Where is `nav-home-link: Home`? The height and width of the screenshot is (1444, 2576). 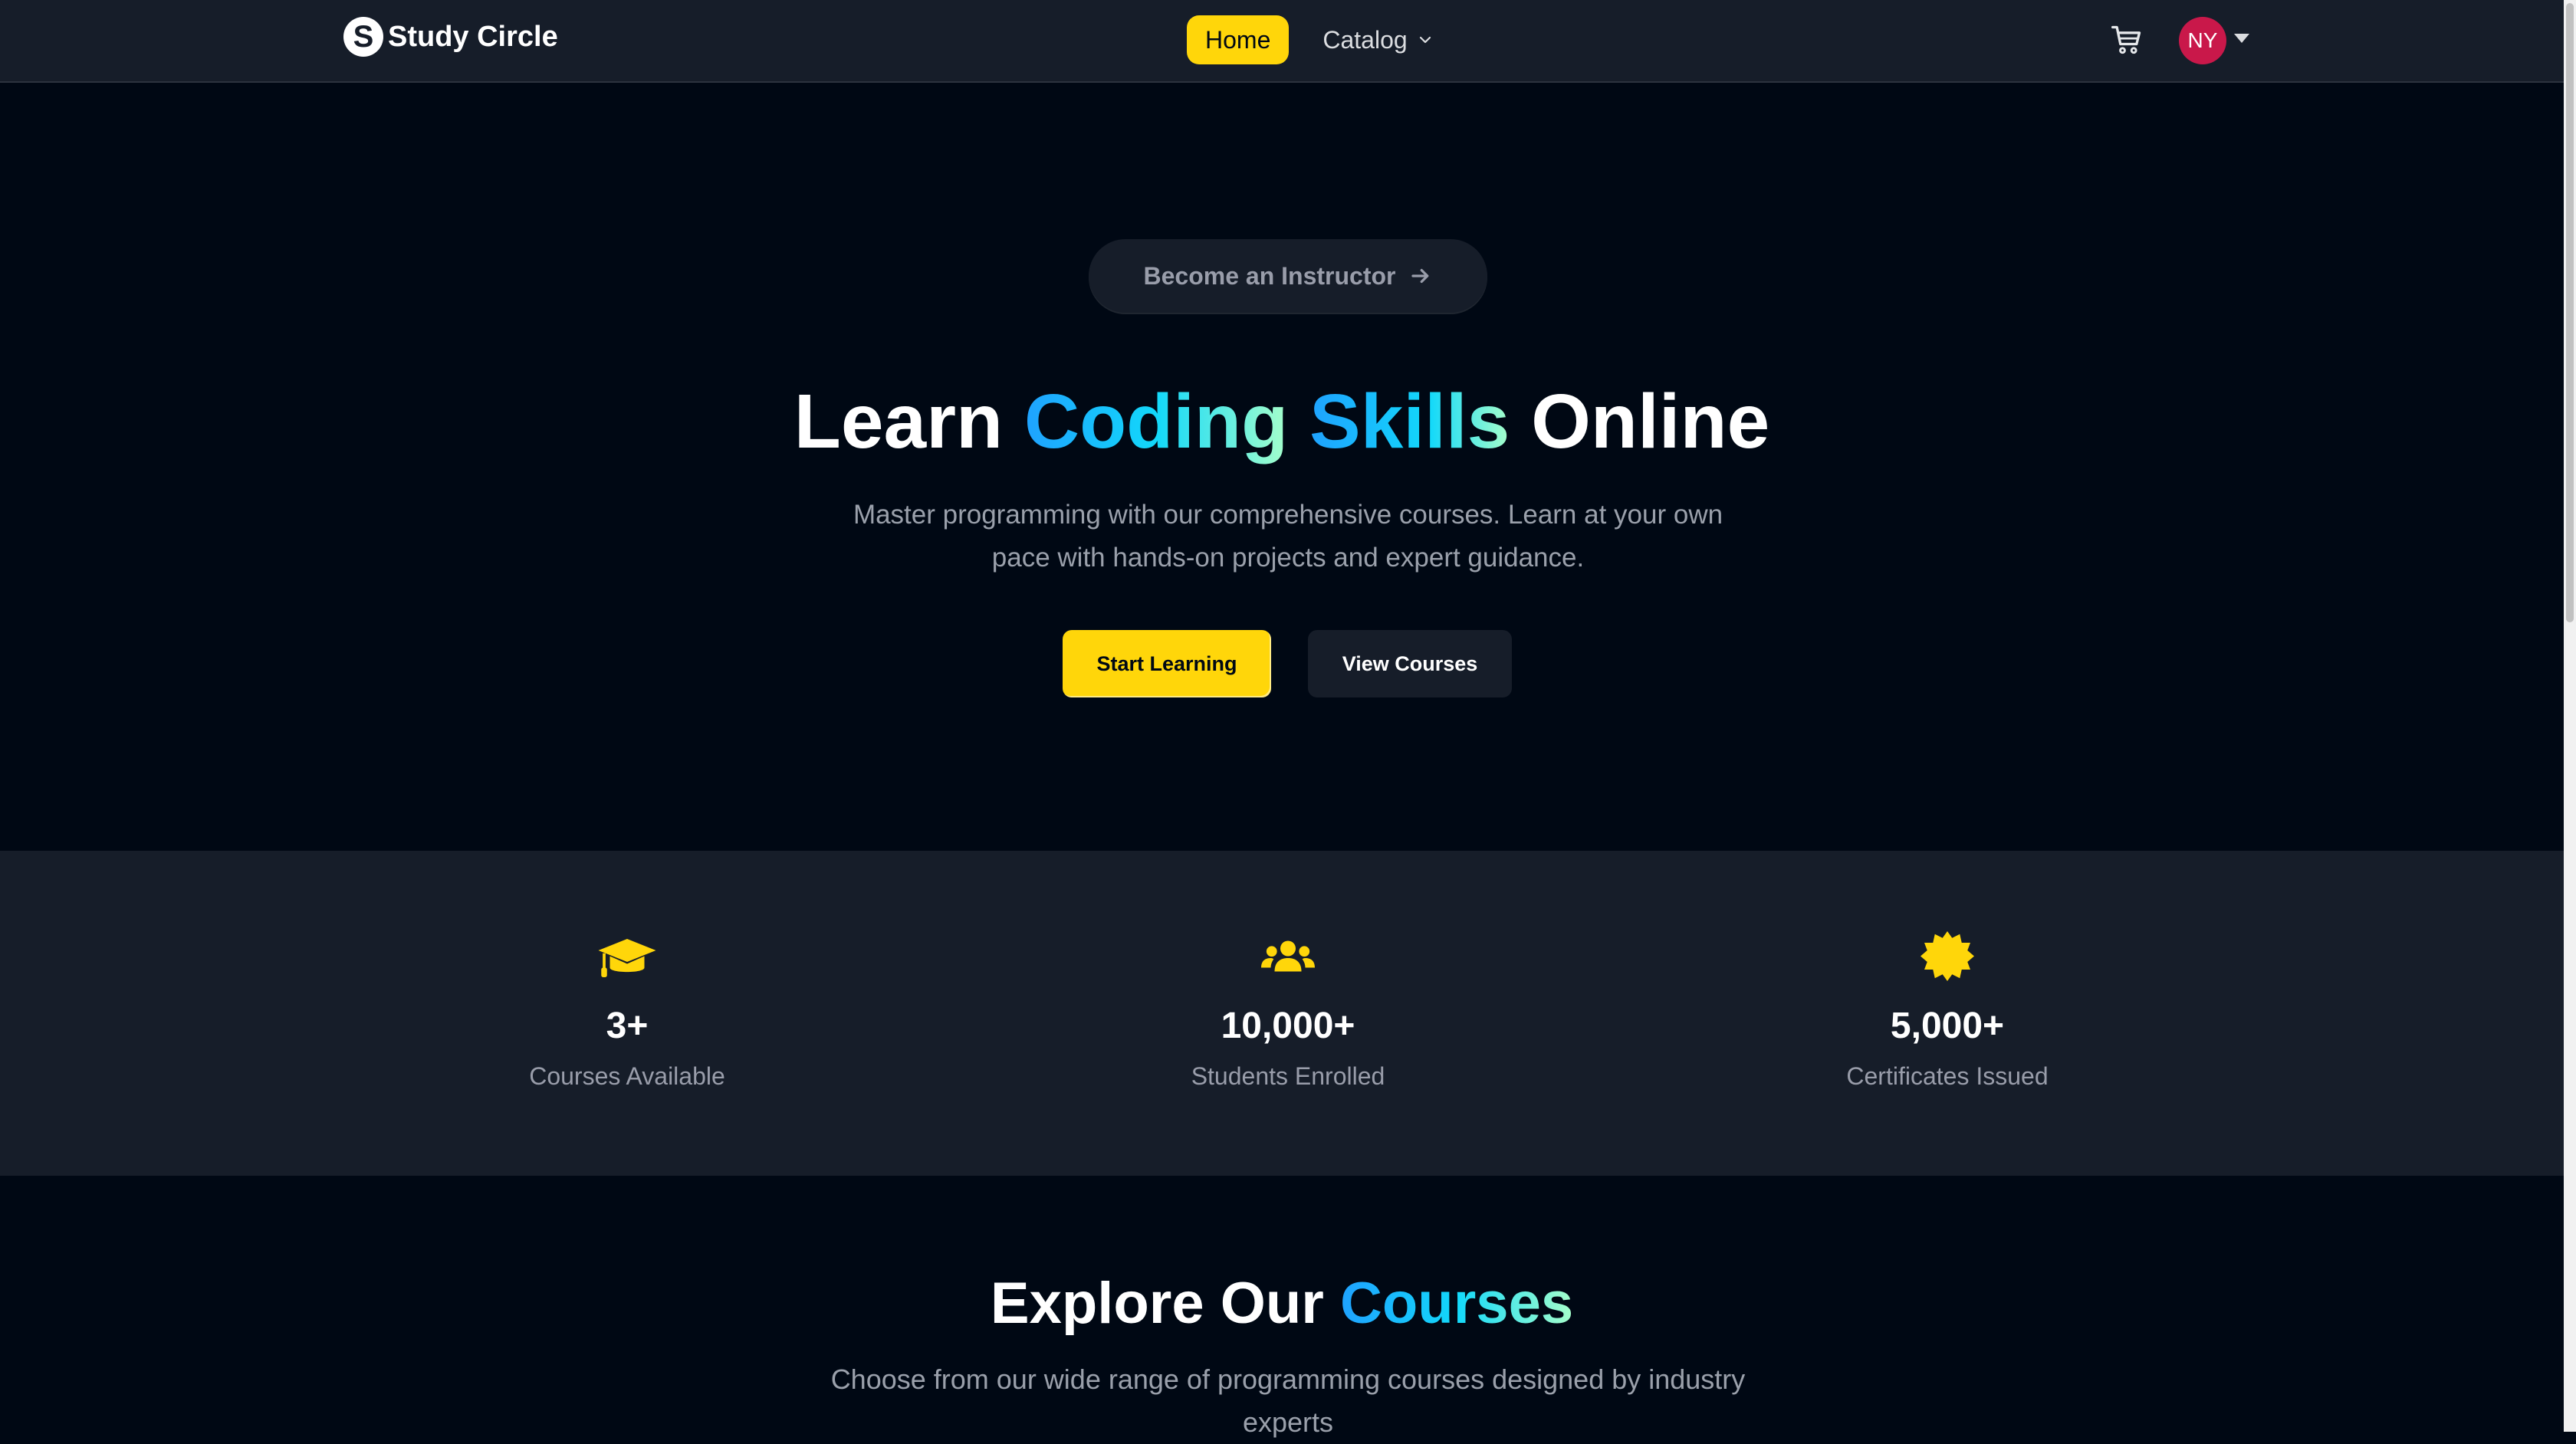
nav-home-link: Home is located at coordinates (1239, 39).